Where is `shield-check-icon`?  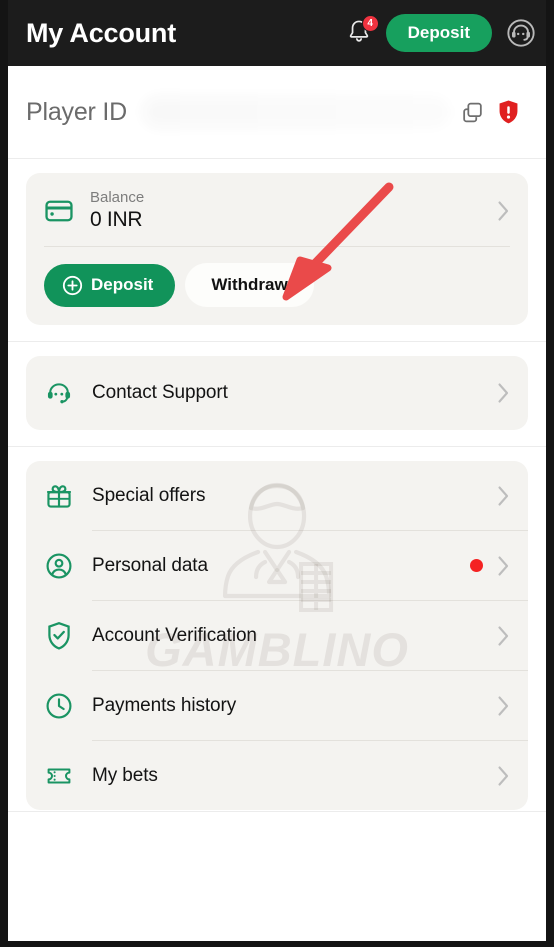 shield-check-icon is located at coordinates (59, 636).